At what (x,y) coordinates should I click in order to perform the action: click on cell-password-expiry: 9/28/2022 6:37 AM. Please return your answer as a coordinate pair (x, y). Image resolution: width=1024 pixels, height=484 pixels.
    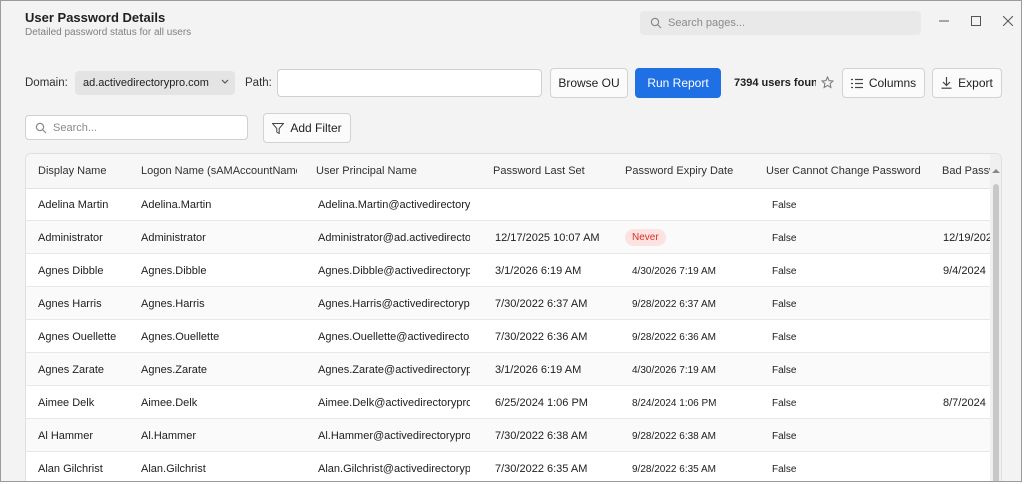
    Looking at the image, I should click on (674, 304).